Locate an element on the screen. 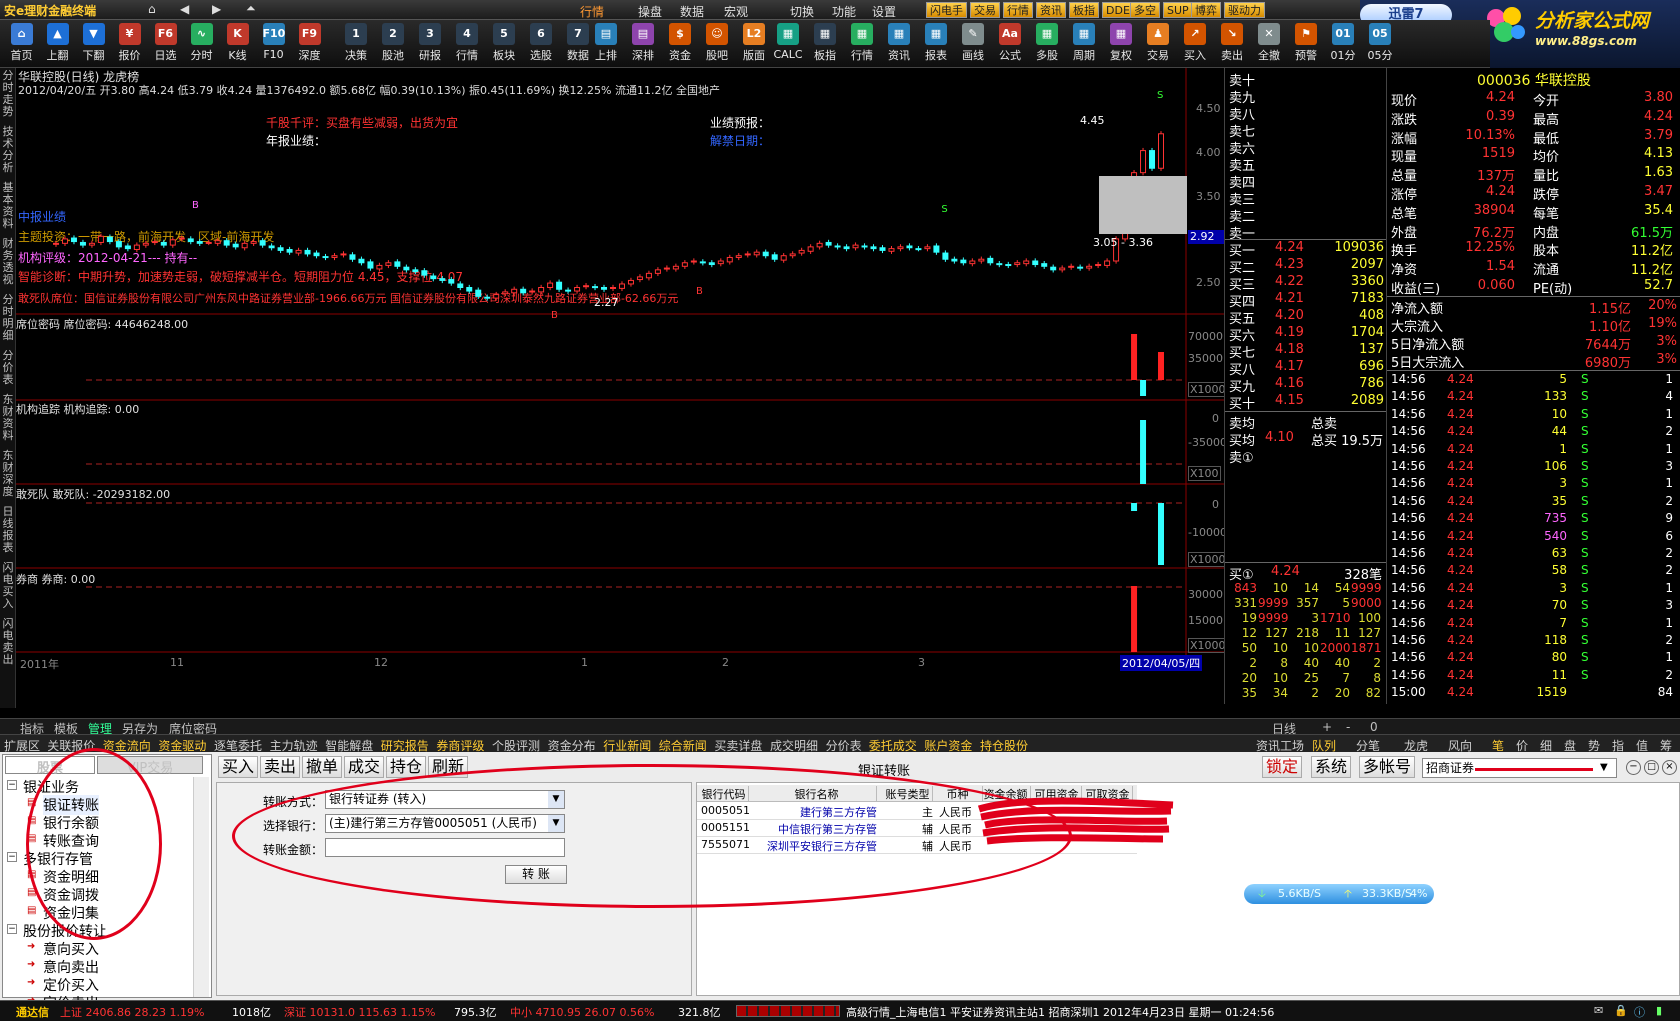 The image size is (1680, 1021). tree-item-9: 意向买入 is located at coordinates (71, 949).